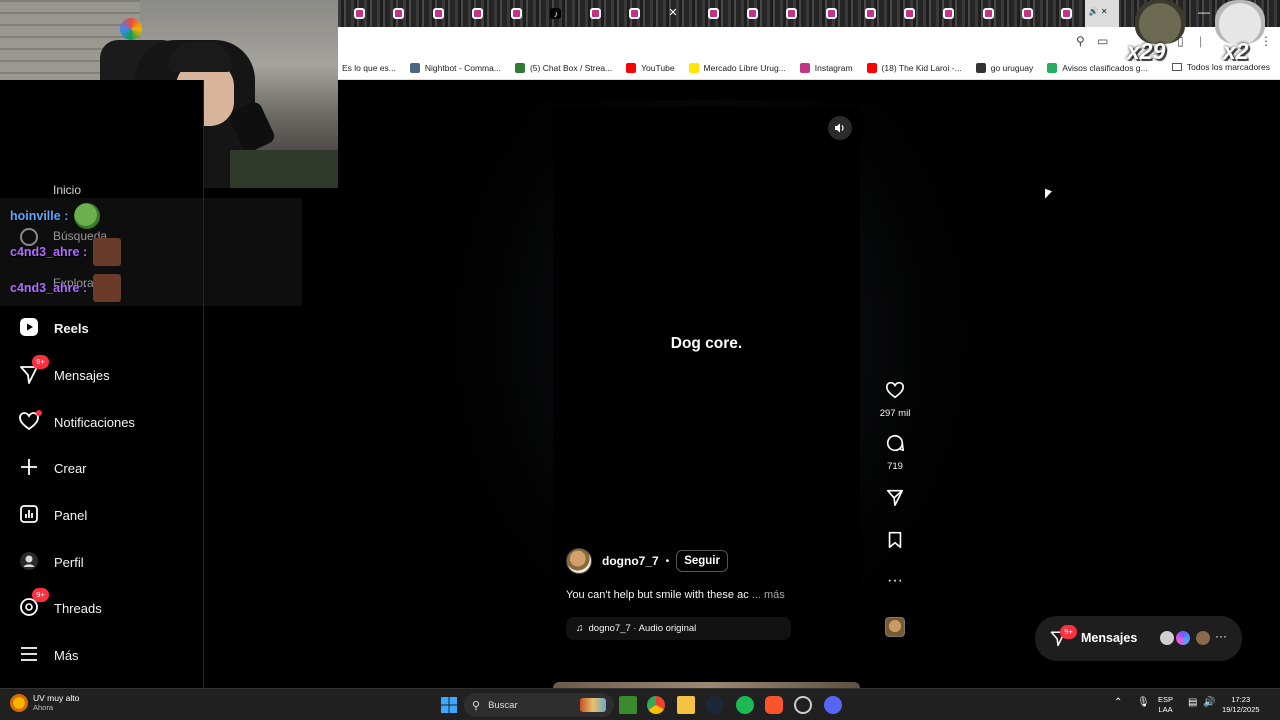  Describe the element at coordinates (1241, 705) in the screenshot. I see `clock: 17:23 19/12/2025` at that location.